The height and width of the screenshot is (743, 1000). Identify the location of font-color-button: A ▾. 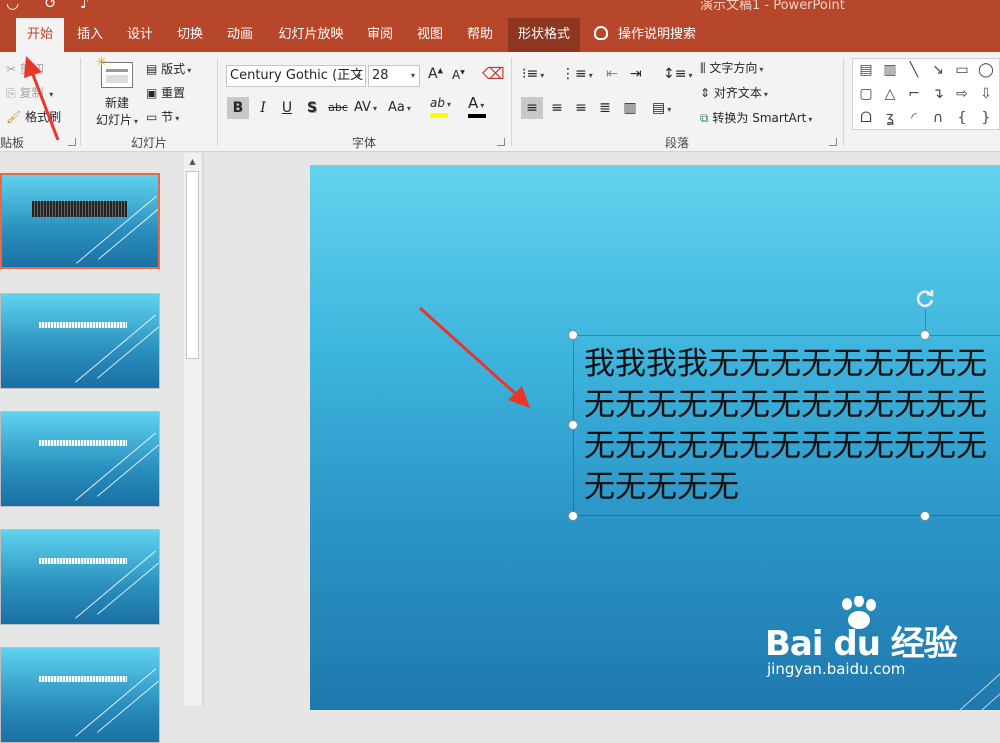
(477, 106).